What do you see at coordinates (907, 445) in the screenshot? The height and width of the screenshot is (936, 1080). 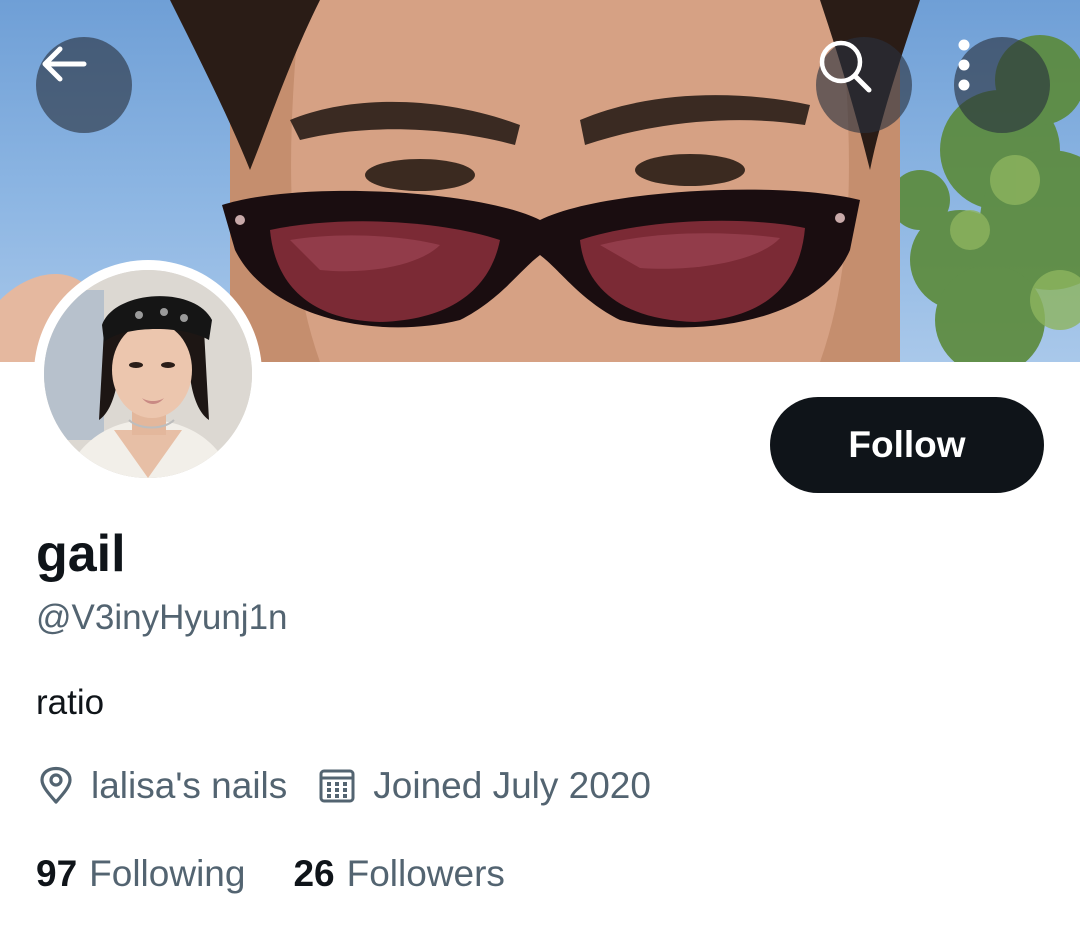 I see `follow-button: Follow` at bounding box center [907, 445].